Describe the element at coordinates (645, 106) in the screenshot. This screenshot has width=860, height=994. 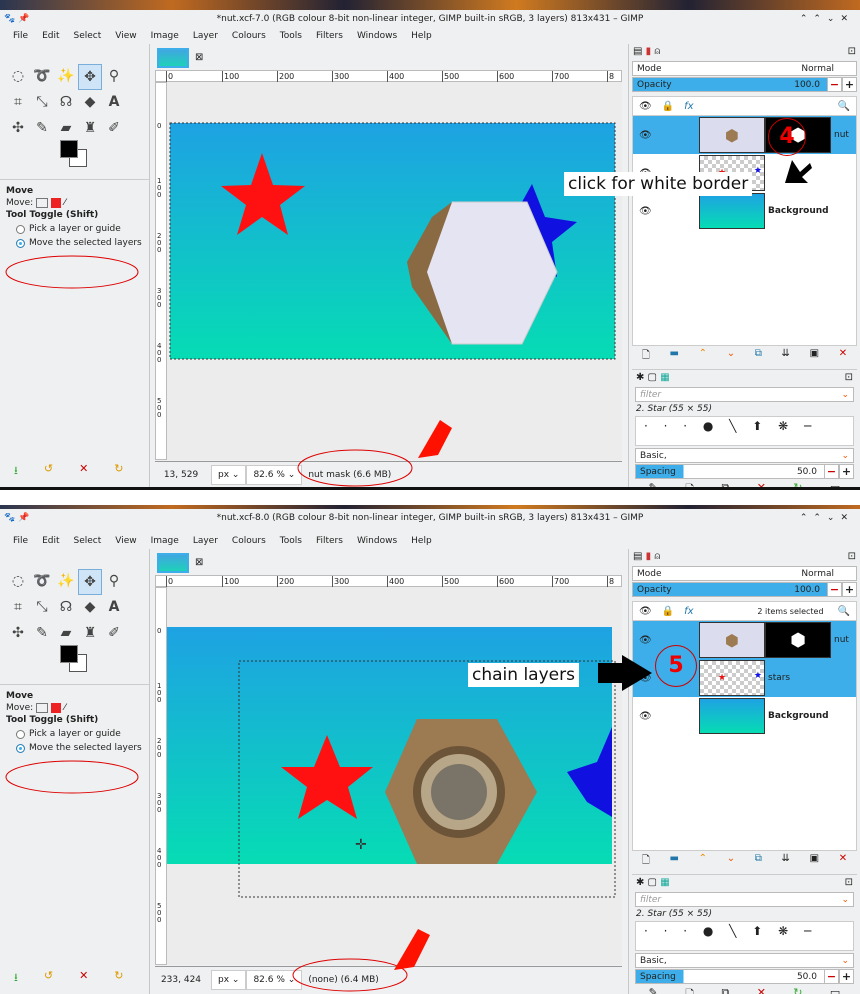
I see `visibility-header-icon: 👁` at that location.